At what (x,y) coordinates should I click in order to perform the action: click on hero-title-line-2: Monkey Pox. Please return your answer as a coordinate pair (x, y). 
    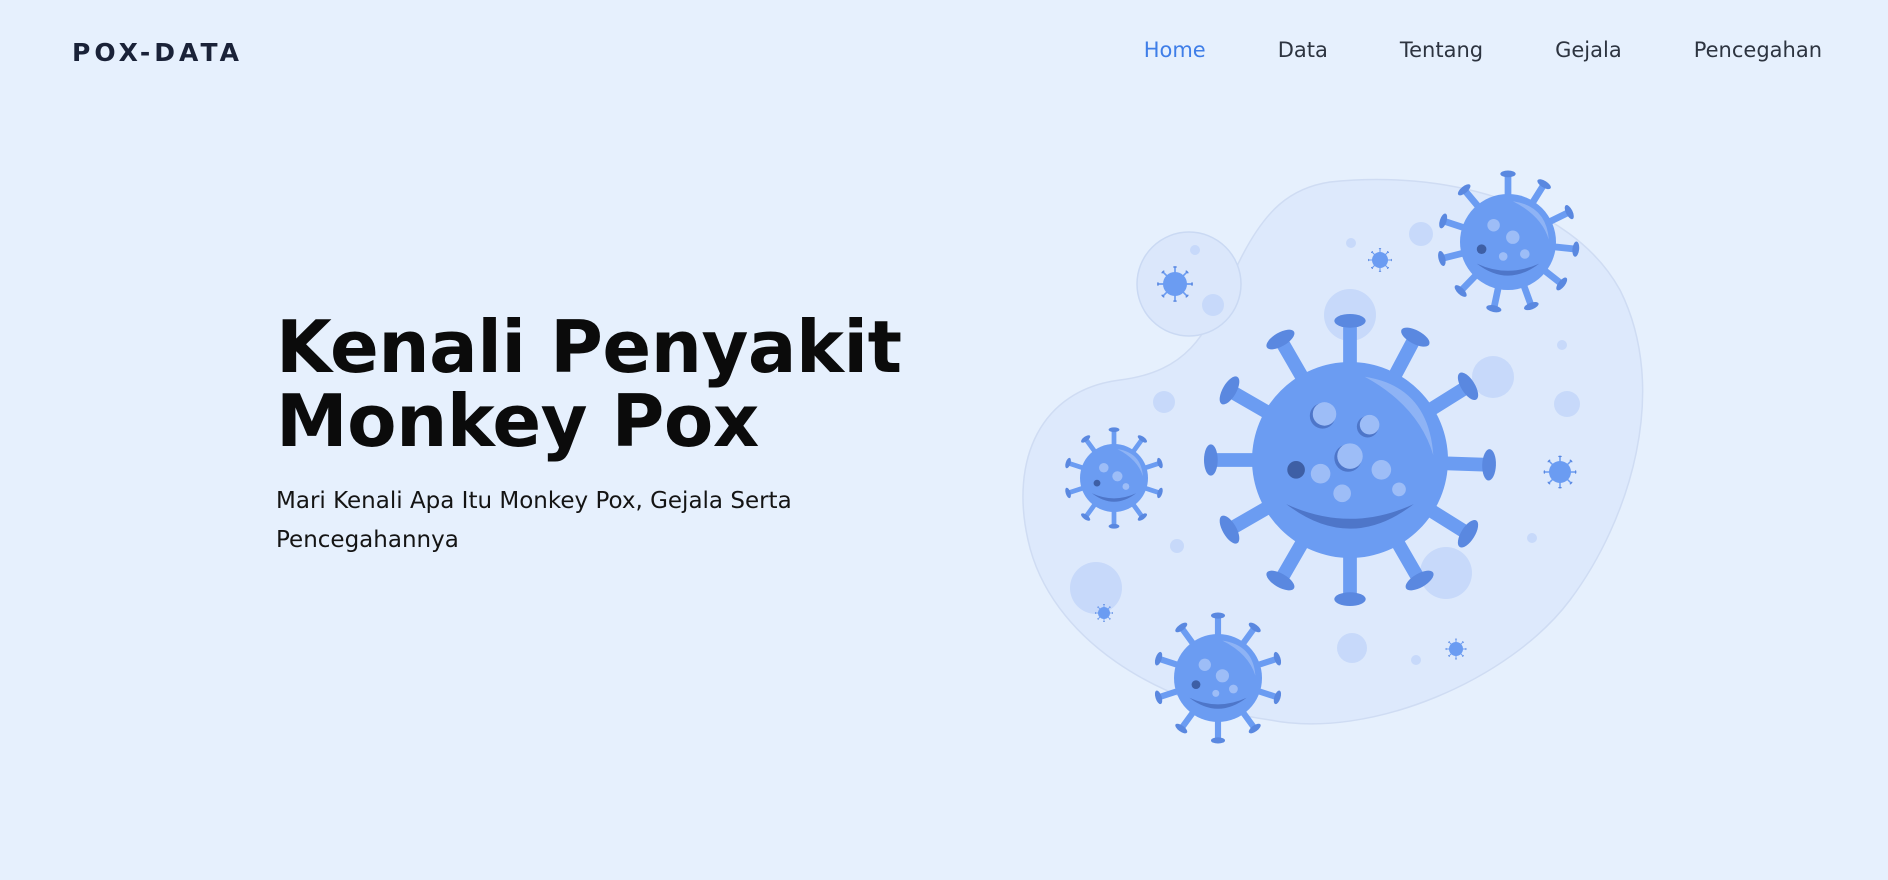
    Looking at the image, I should click on (517, 421).